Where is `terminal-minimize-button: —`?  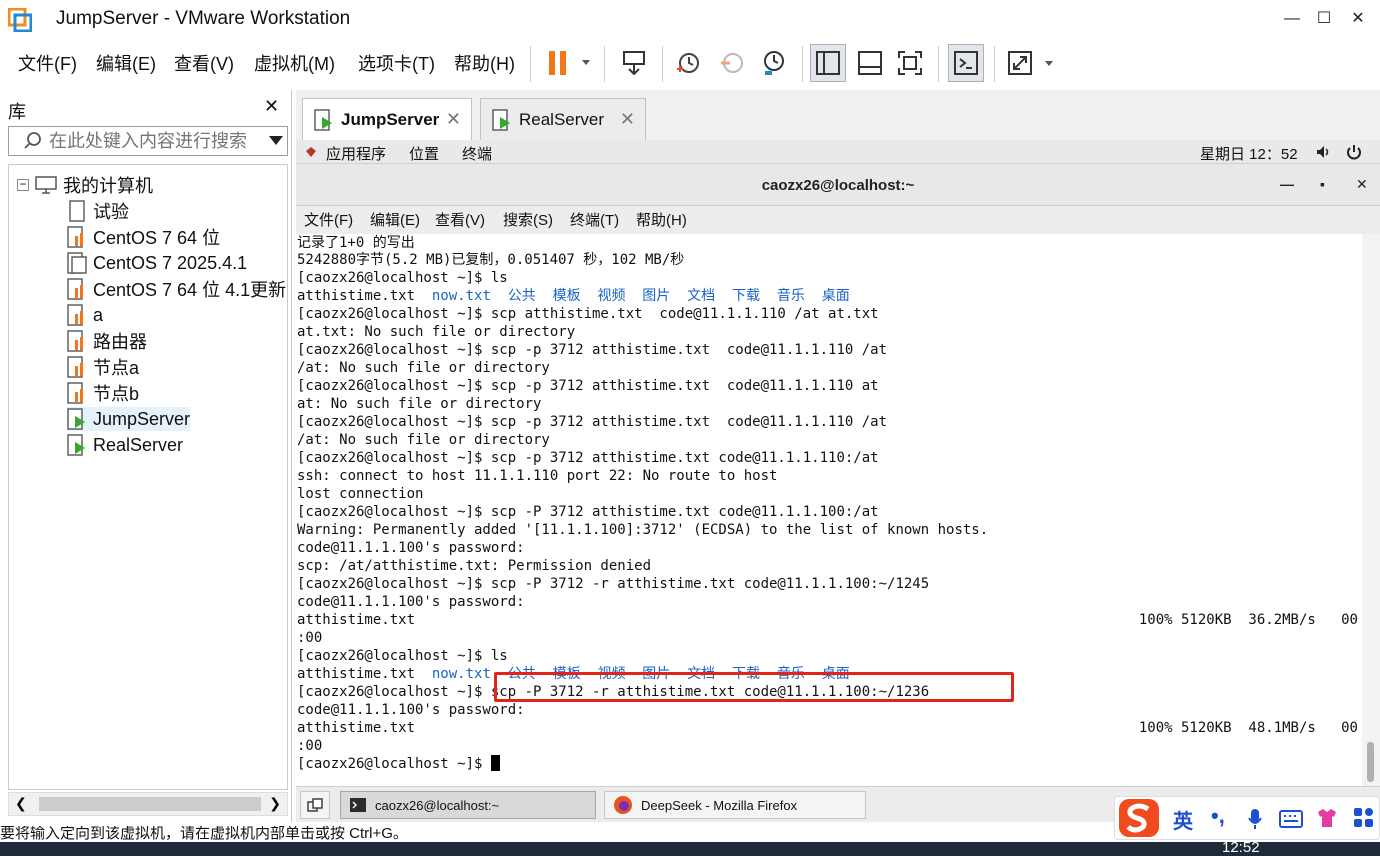 terminal-minimize-button: — is located at coordinates (1287, 184).